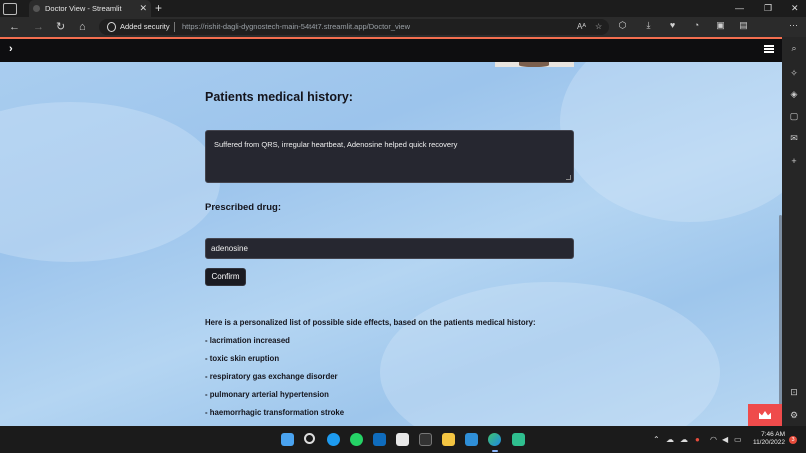  I want to click on favorite-star-icon: ☆, so click(598, 27).